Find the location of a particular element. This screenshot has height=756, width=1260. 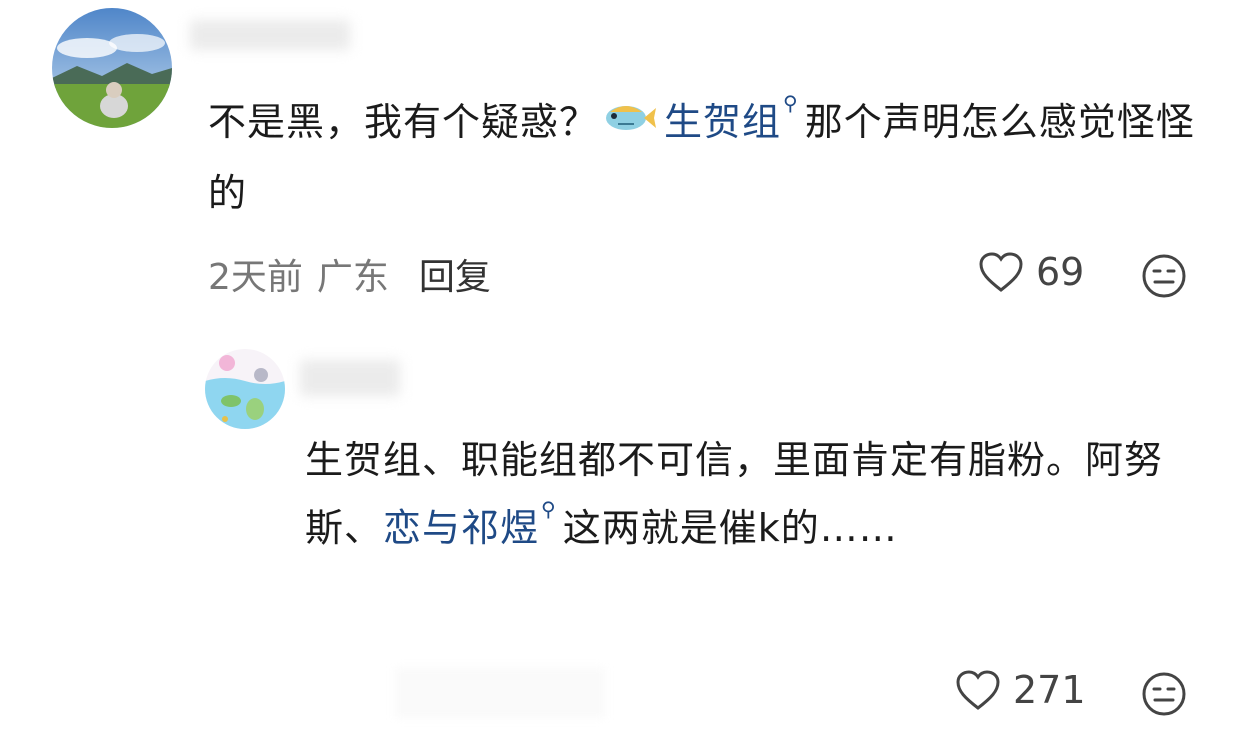

comment-1-part1: 不是黑，我有个疑惑？ is located at coordinates (403, 122).